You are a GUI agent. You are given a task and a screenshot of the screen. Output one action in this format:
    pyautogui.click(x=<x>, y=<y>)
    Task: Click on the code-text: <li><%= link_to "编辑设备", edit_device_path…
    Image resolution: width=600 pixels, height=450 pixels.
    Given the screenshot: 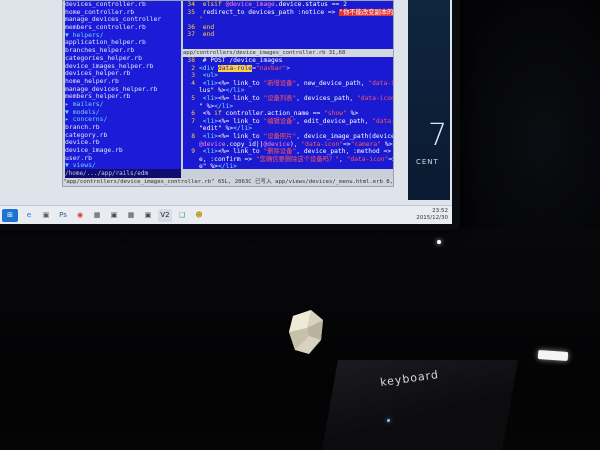 What is the action you would take?
    pyautogui.click(x=297, y=121)
    